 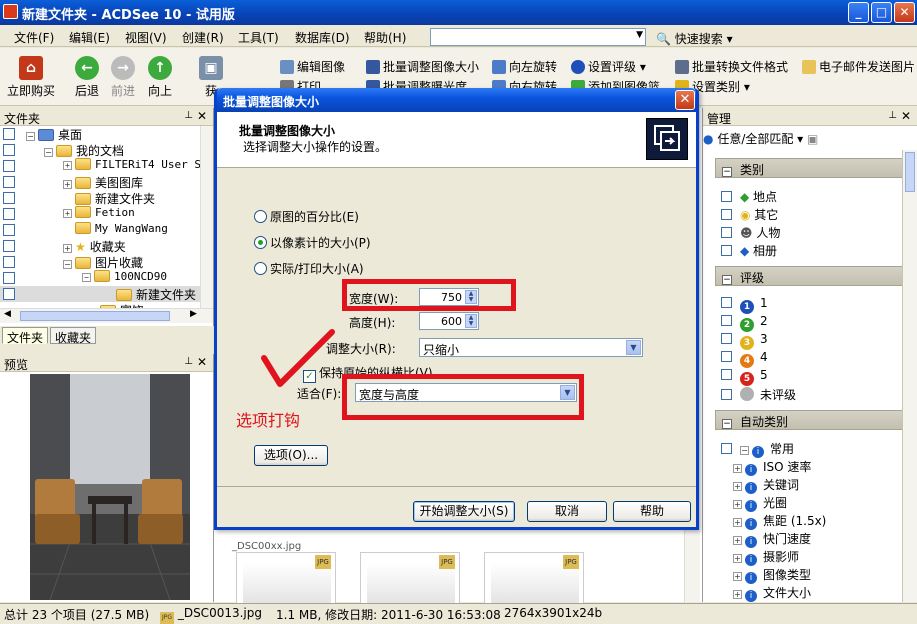 What do you see at coordinates (744, 377) in the screenshot?
I see `rating-item: 55` at bounding box center [744, 377].